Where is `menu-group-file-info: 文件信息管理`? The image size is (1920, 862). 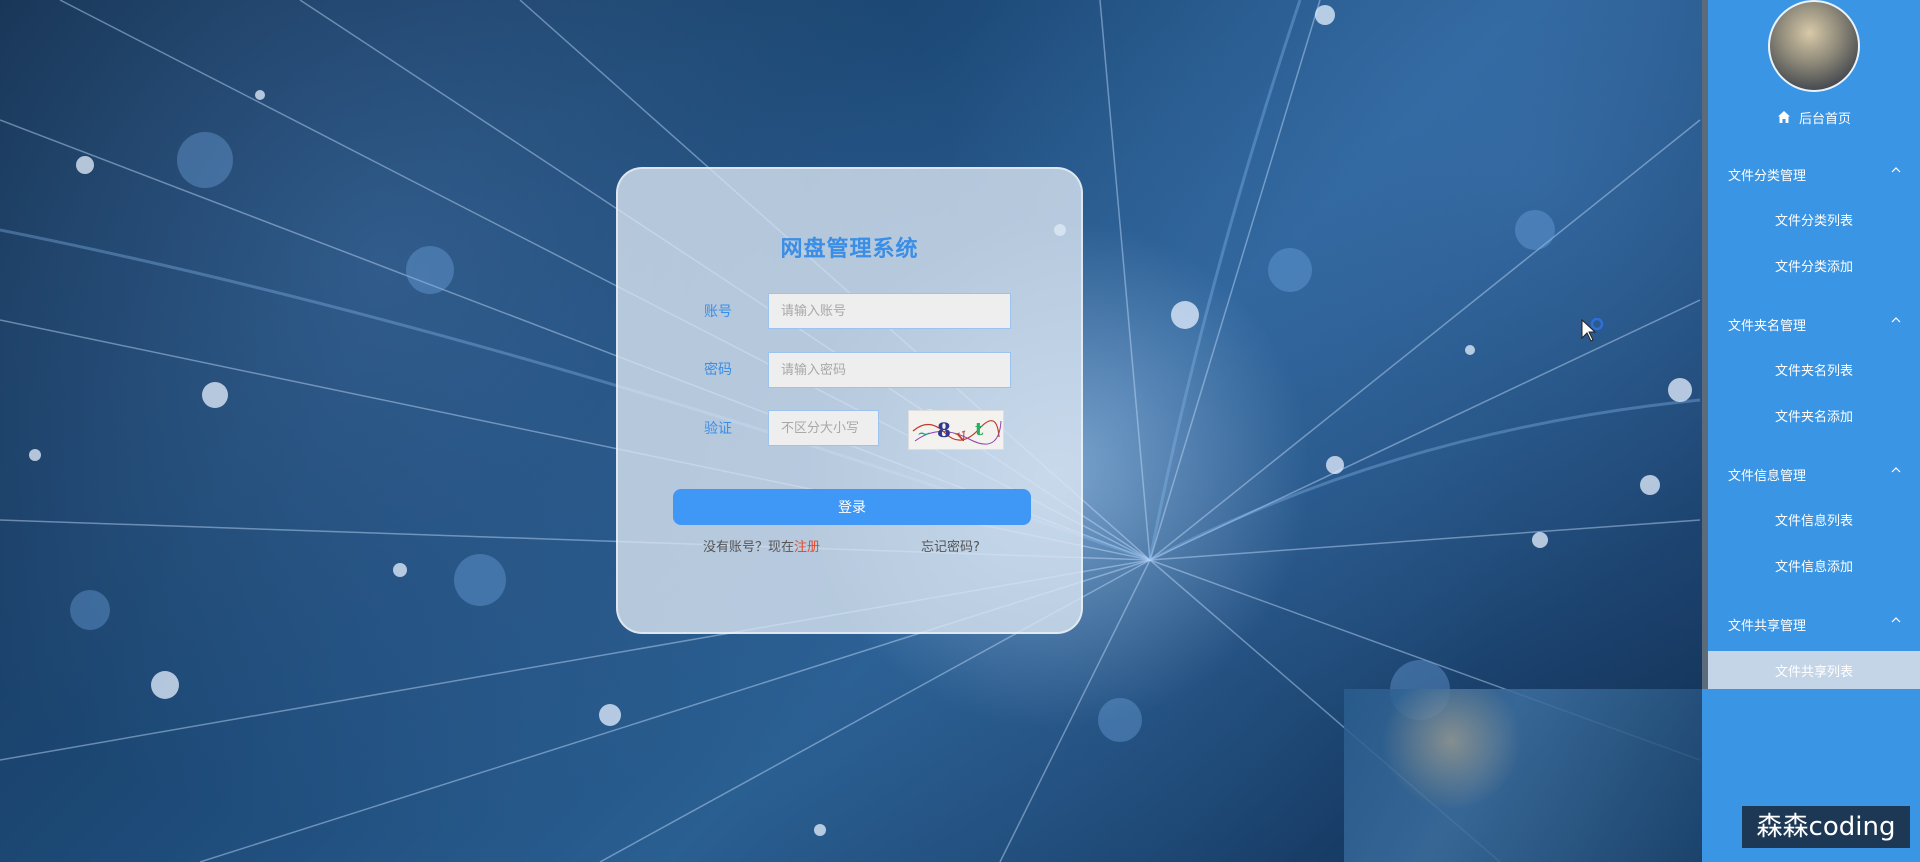 menu-group-file-info: 文件信息管理 is located at coordinates (1814, 474).